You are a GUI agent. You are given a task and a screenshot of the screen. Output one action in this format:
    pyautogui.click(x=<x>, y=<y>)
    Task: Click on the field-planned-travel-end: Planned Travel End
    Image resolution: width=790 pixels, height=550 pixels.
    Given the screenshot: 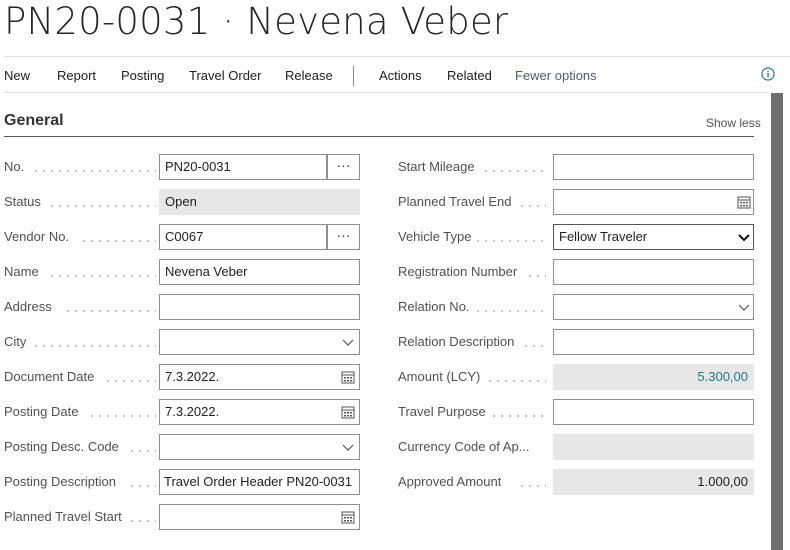 What is the action you would take?
    pyautogui.click(x=578, y=202)
    